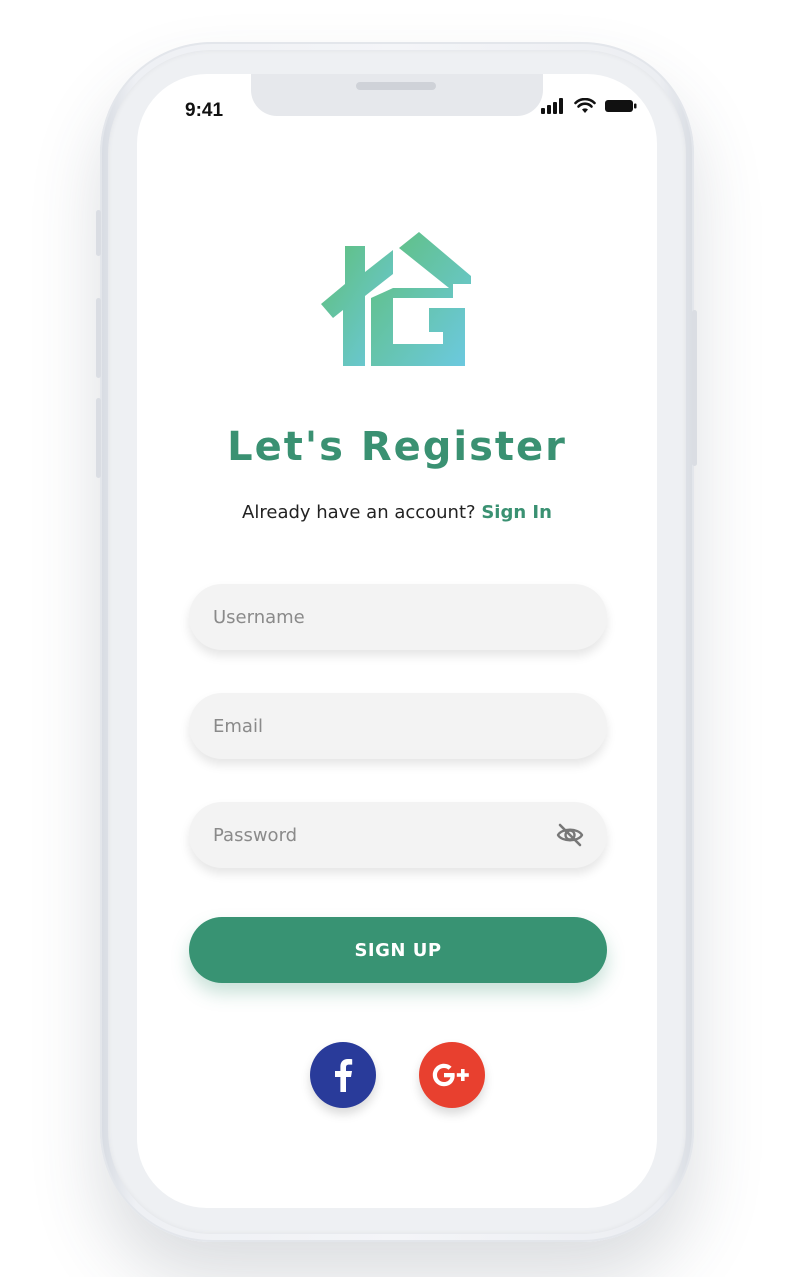 Image resolution: width=800 pixels, height=1277 pixels. What do you see at coordinates (98, 338) in the screenshot?
I see `volume-up-button` at bounding box center [98, 338].